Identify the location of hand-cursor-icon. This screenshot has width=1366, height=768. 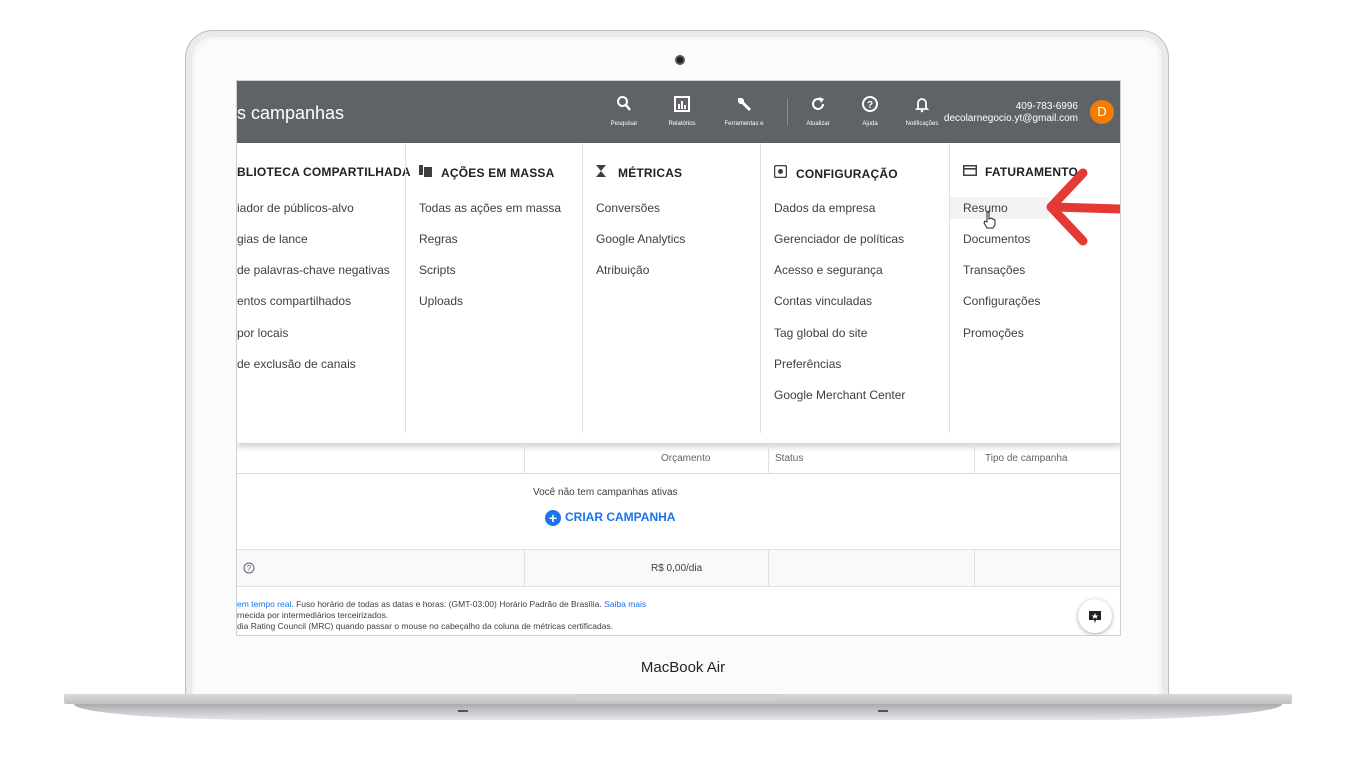
(989, 220).